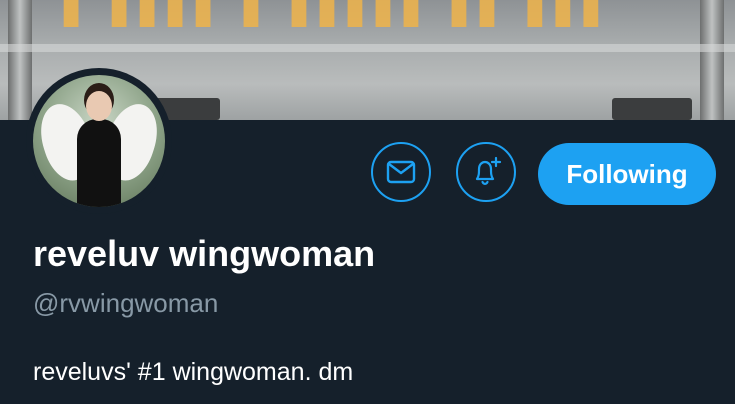 Image resolution: width=735 pixels, height=404 pixels. Describe the element at coordinates (204, 253) in the screenshot. I see `display-name: reveluv wingwoman` at that location.